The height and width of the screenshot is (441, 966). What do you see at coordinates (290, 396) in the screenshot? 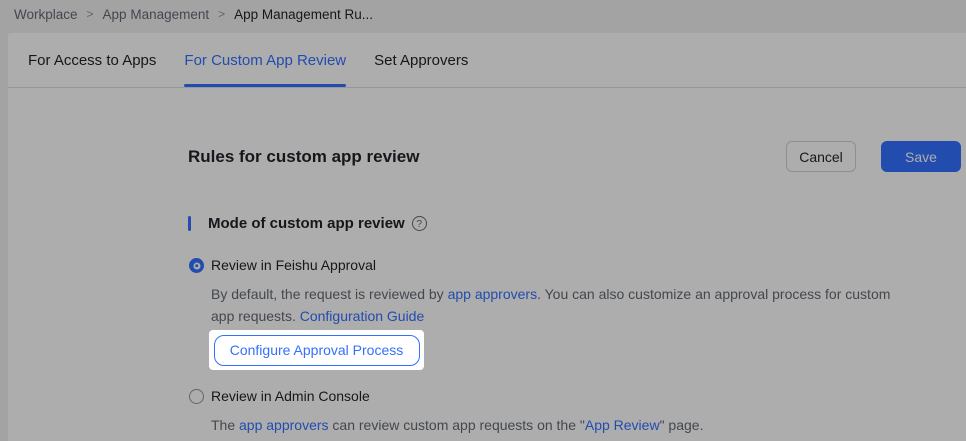
I see `radio-label-review-in-admin-console: Review in Admin Console` at bounding box center [290, 396].